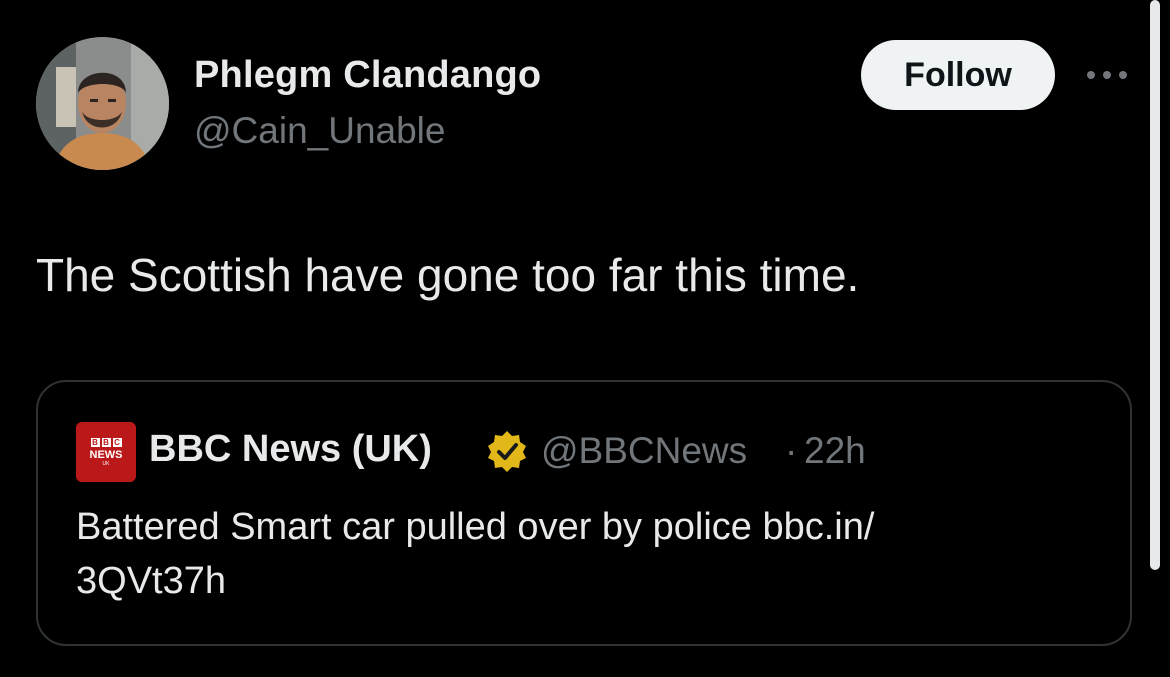 The width and height of the screenshot is (1170, 677). I want to click on author-handle: @Cain_Unable, so click(319, 131).